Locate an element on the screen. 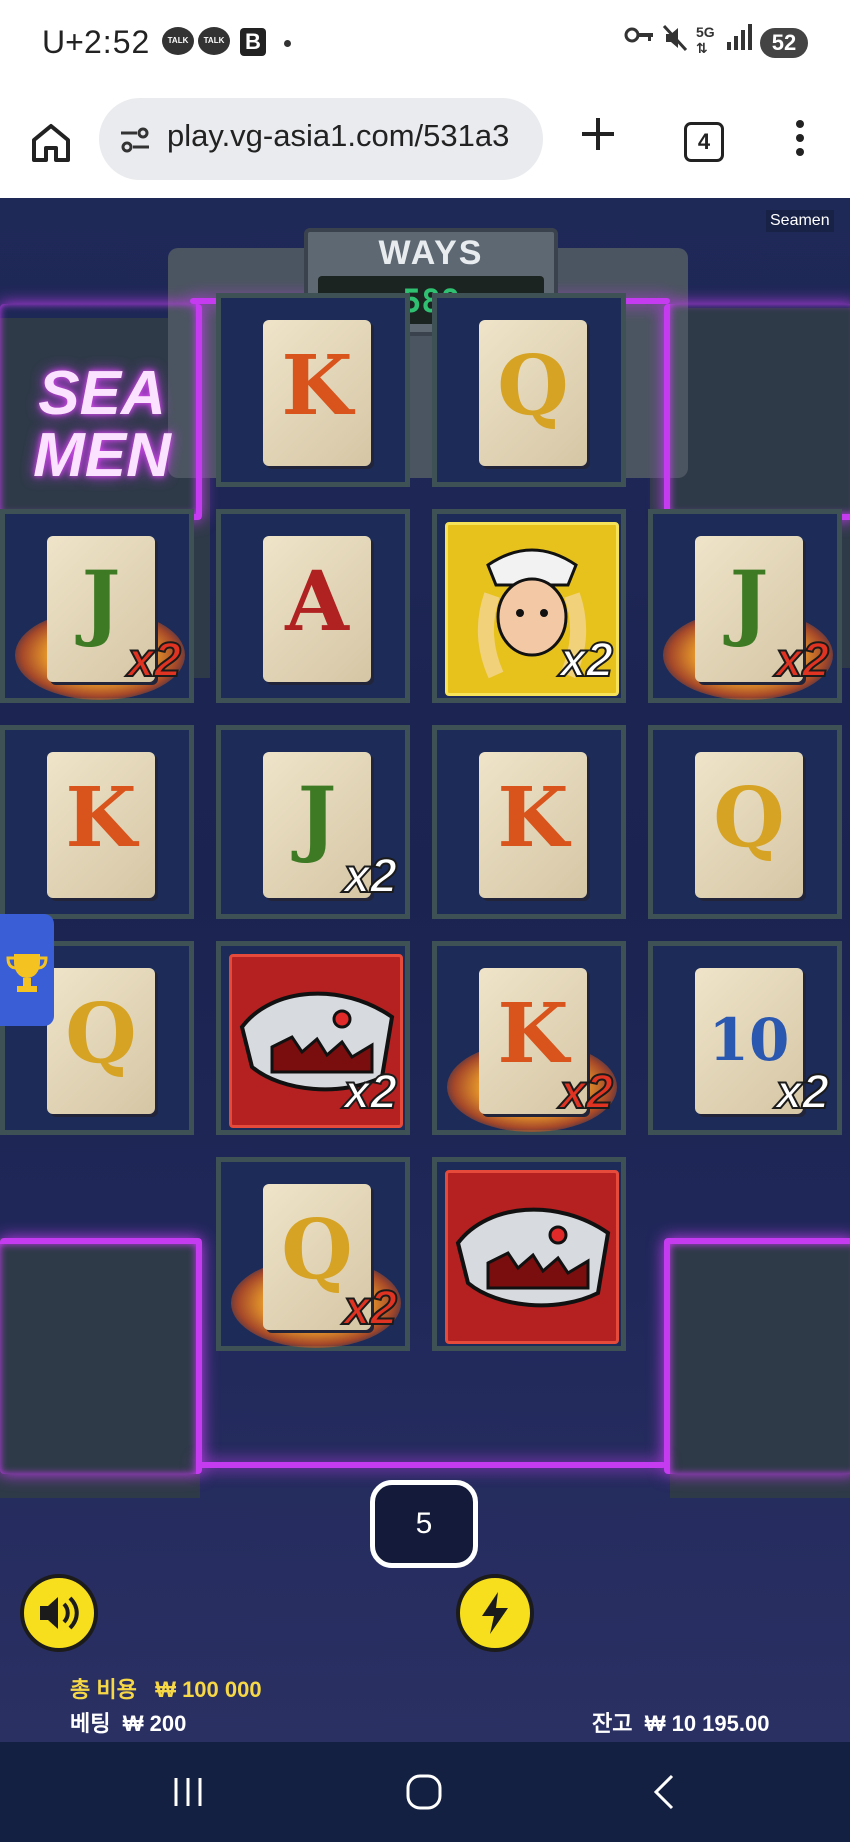 Image resolution: width=850 pixels, height=1842 pixels. home-nav-icon is located at coordinates (424, 1792).